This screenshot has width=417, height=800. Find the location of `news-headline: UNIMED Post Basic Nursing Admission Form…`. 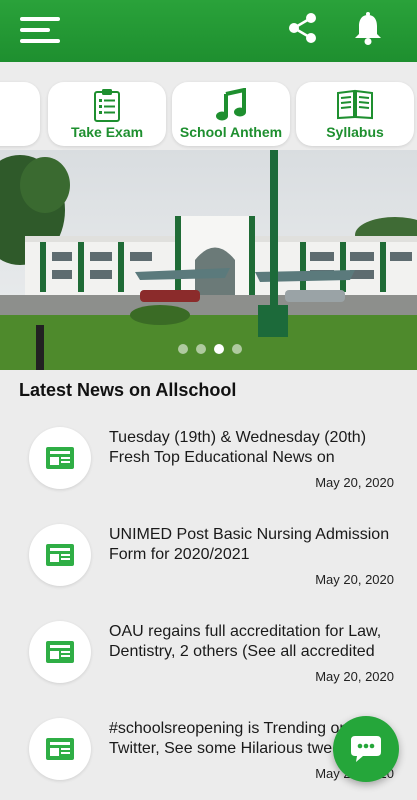

news-headline: UNIMED Post Basic Nursing Admission Form… is located at coordinates (254, 545).